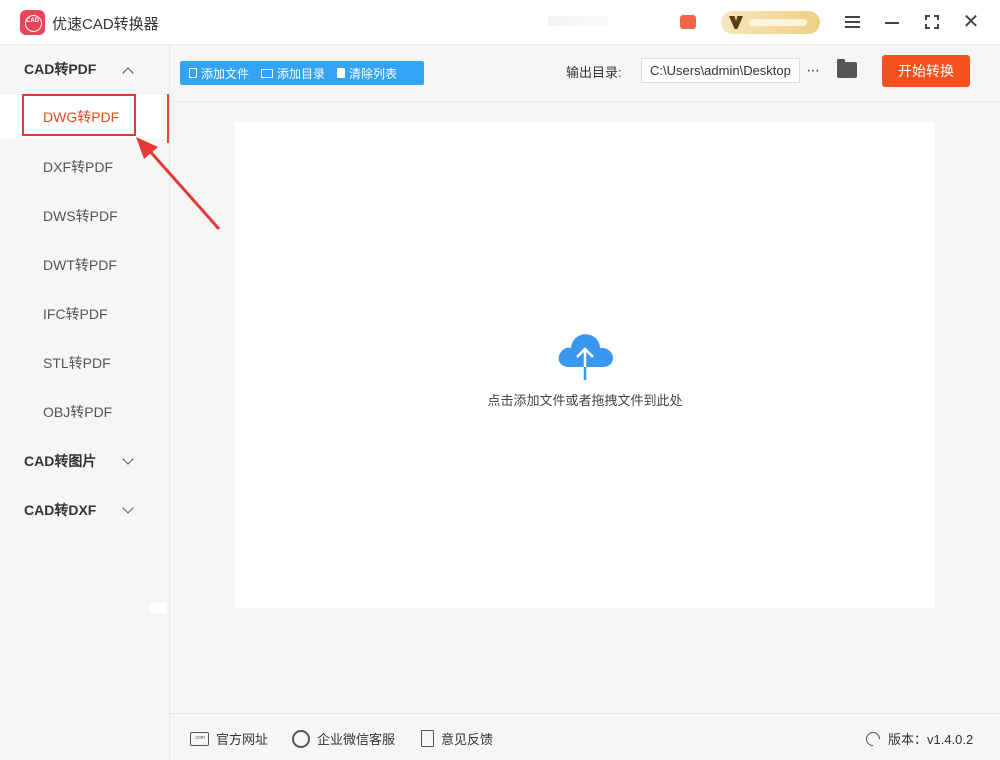 The width and height of the screenshot is (1000, 760). I want to click on sidebar-item-label: STL转PDF, so click(77, 363).